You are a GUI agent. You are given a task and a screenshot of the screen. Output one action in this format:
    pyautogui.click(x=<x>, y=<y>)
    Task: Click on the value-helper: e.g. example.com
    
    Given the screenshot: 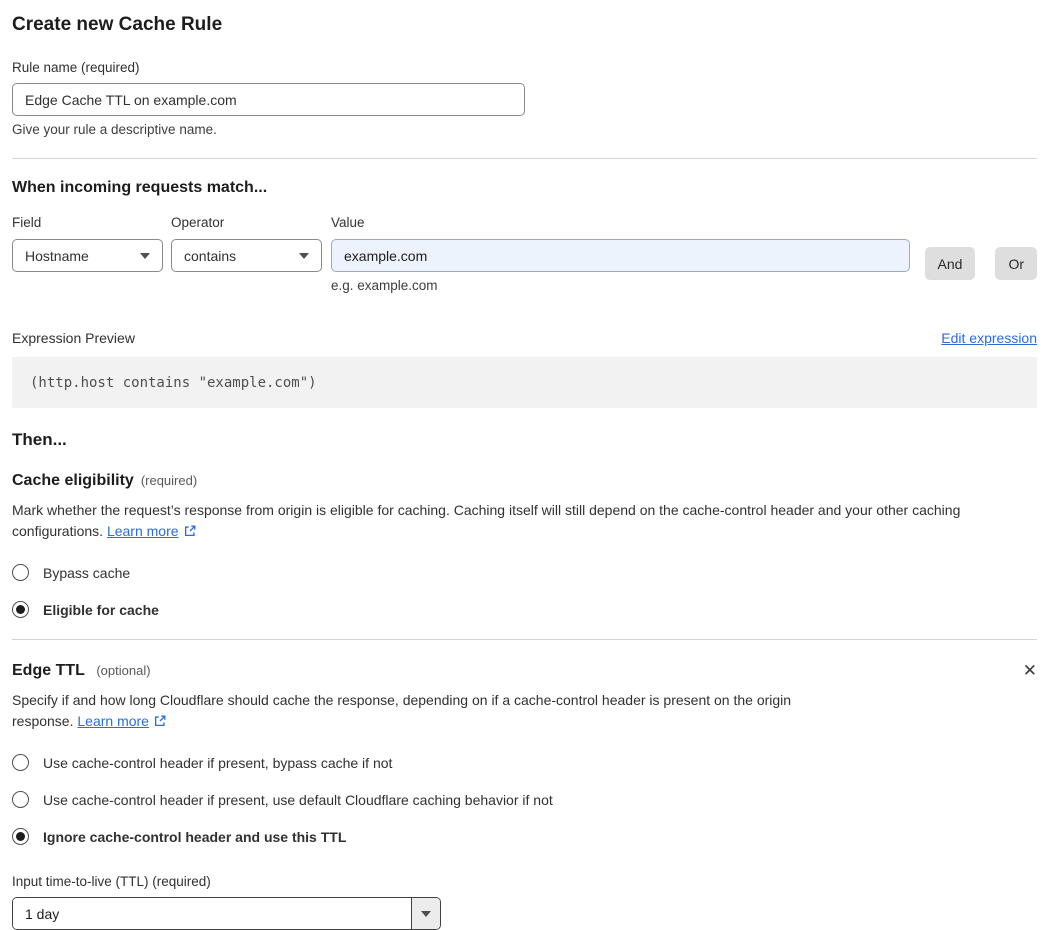 What is the action you would take?
    pyautogui.click(x=384, y=285)
    